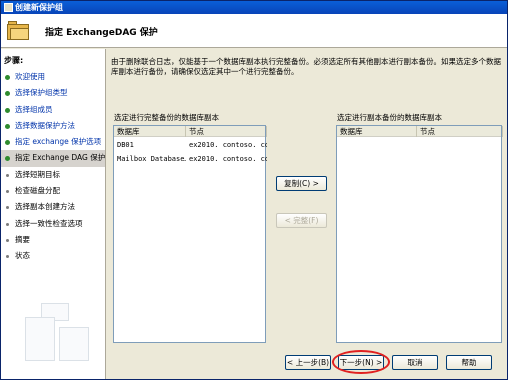 This screenshot has width=508, height=380. Describe the element at coordinates (8, 7) in the screenshot. I see `app-icon` at that location.